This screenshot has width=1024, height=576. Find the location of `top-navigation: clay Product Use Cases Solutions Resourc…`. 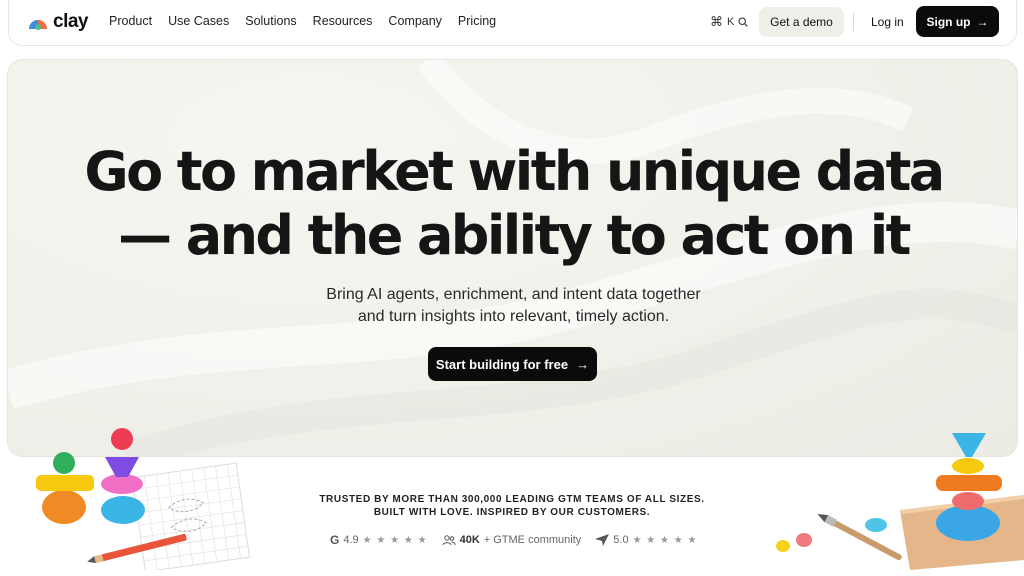

top-navigation: clay Product Use Cases Solutions Resourc… is located at coordinates (512, 23).